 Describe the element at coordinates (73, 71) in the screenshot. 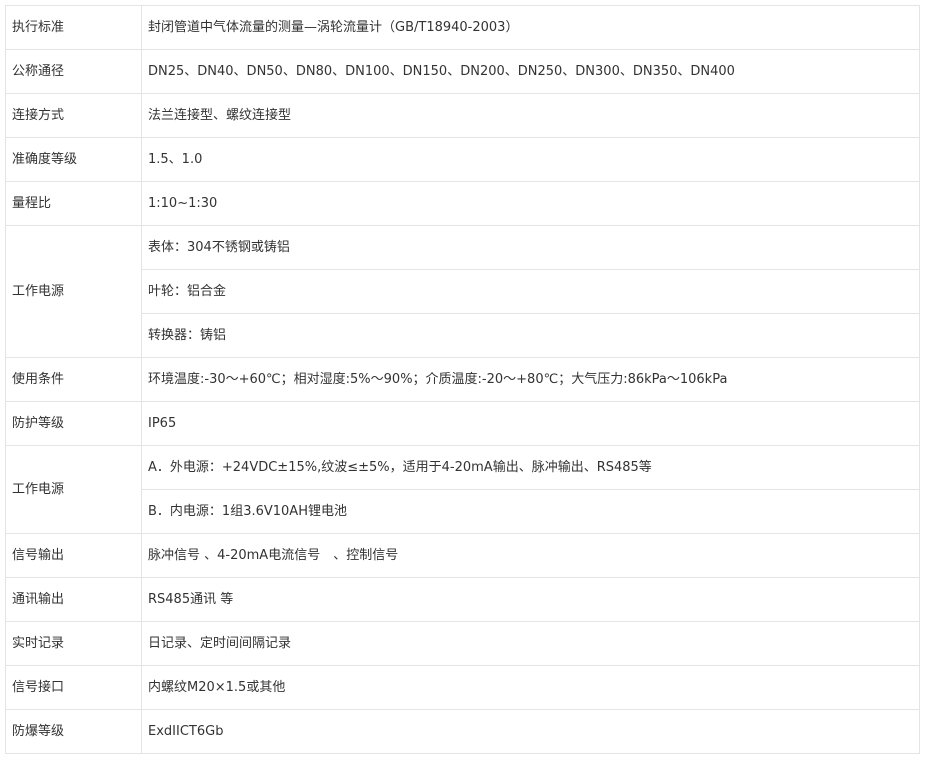

I see `row-label: 公称通径` at that location.